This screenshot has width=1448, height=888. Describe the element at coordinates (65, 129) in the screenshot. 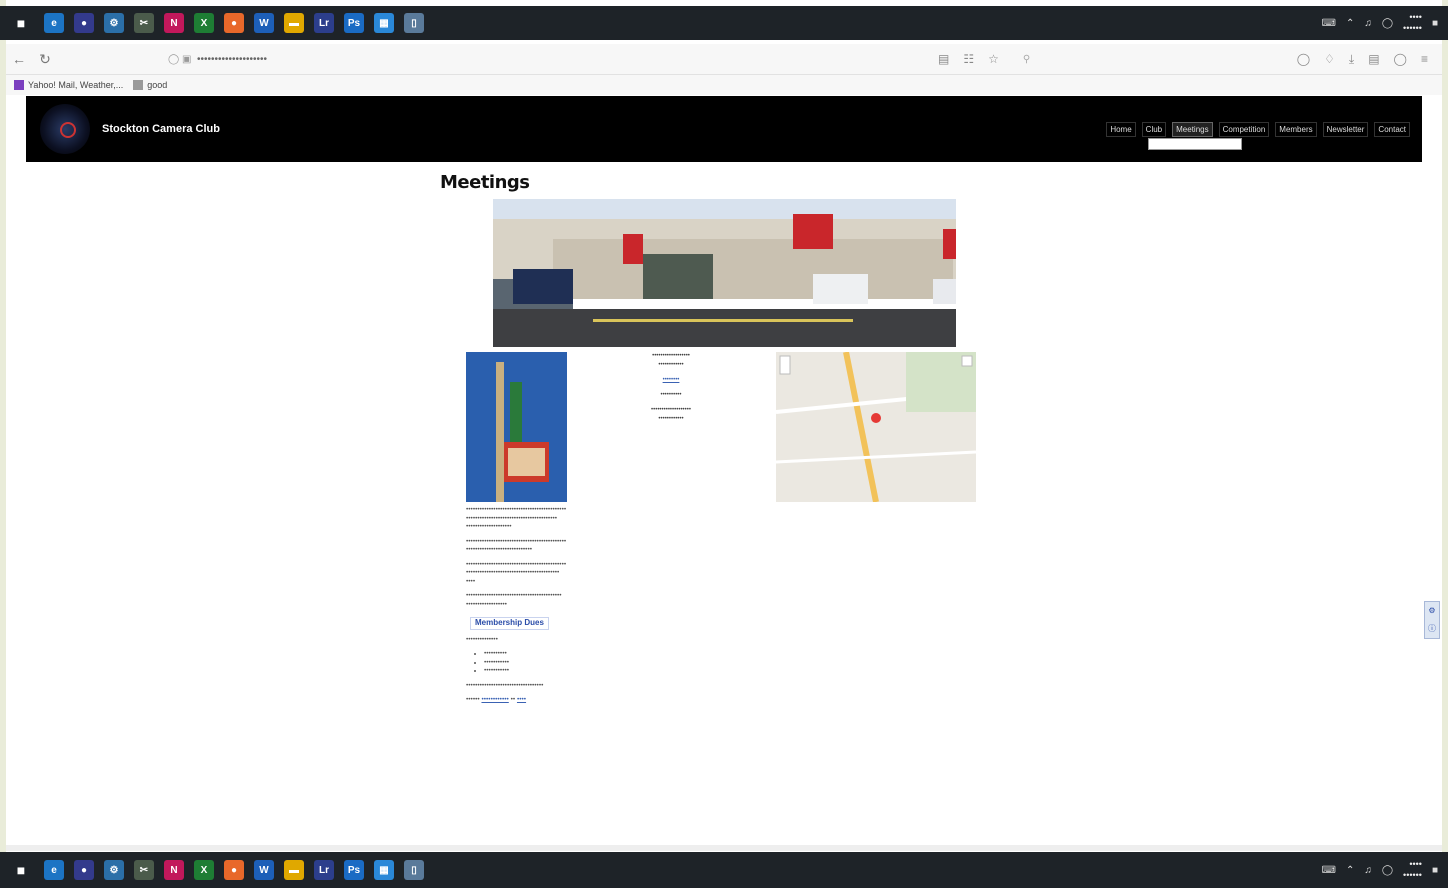

I see `club-logo` at that location.